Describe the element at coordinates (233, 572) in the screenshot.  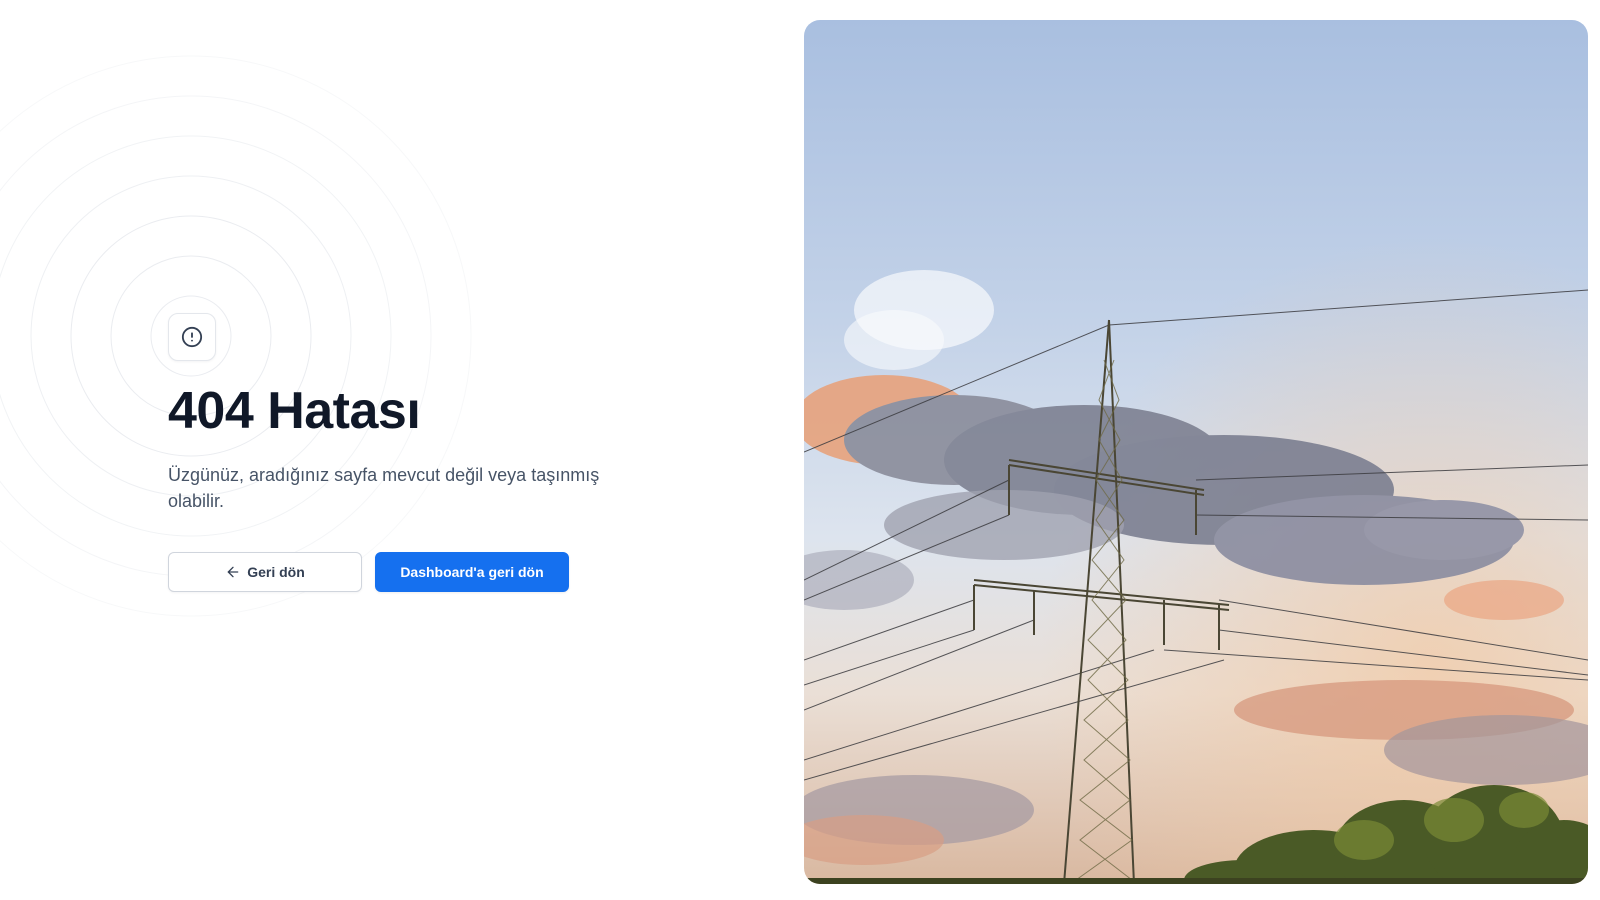
I see `arrow-left-icon` at that location.